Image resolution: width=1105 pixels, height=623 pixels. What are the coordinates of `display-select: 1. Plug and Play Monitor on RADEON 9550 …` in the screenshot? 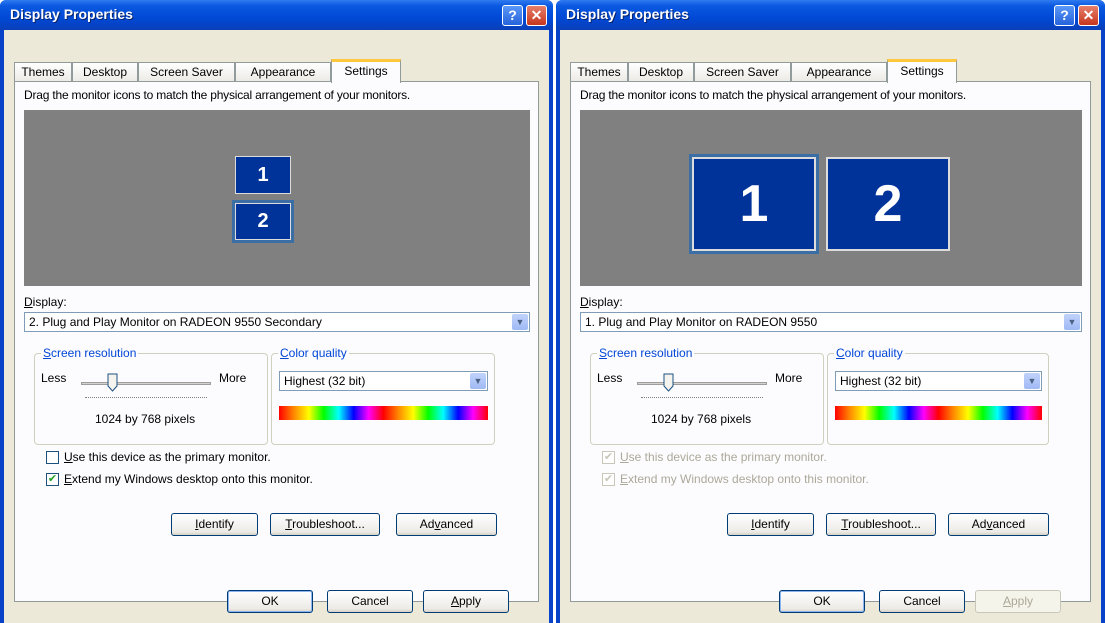 It's located at (831, 322).